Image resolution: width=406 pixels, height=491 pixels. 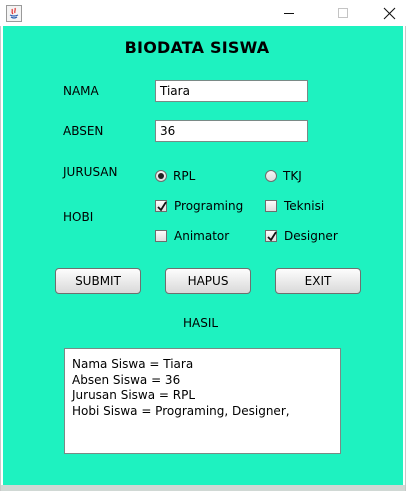 I want to click on minimize-button, so click(x=289, y=13).